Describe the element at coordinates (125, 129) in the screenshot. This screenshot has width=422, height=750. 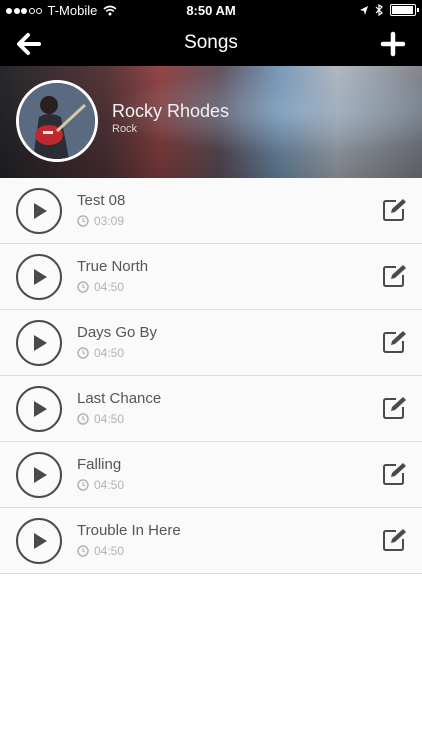
I see `artist-genre: Rock` at that location.